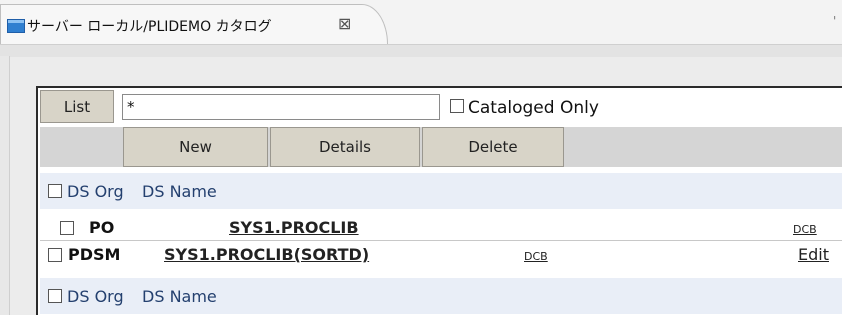 The width and height of the screenshot is (842, 315). Describe the element at coordinates (55, 296) in the screenshot. I see `footer-select-all-checkbox` at that location.